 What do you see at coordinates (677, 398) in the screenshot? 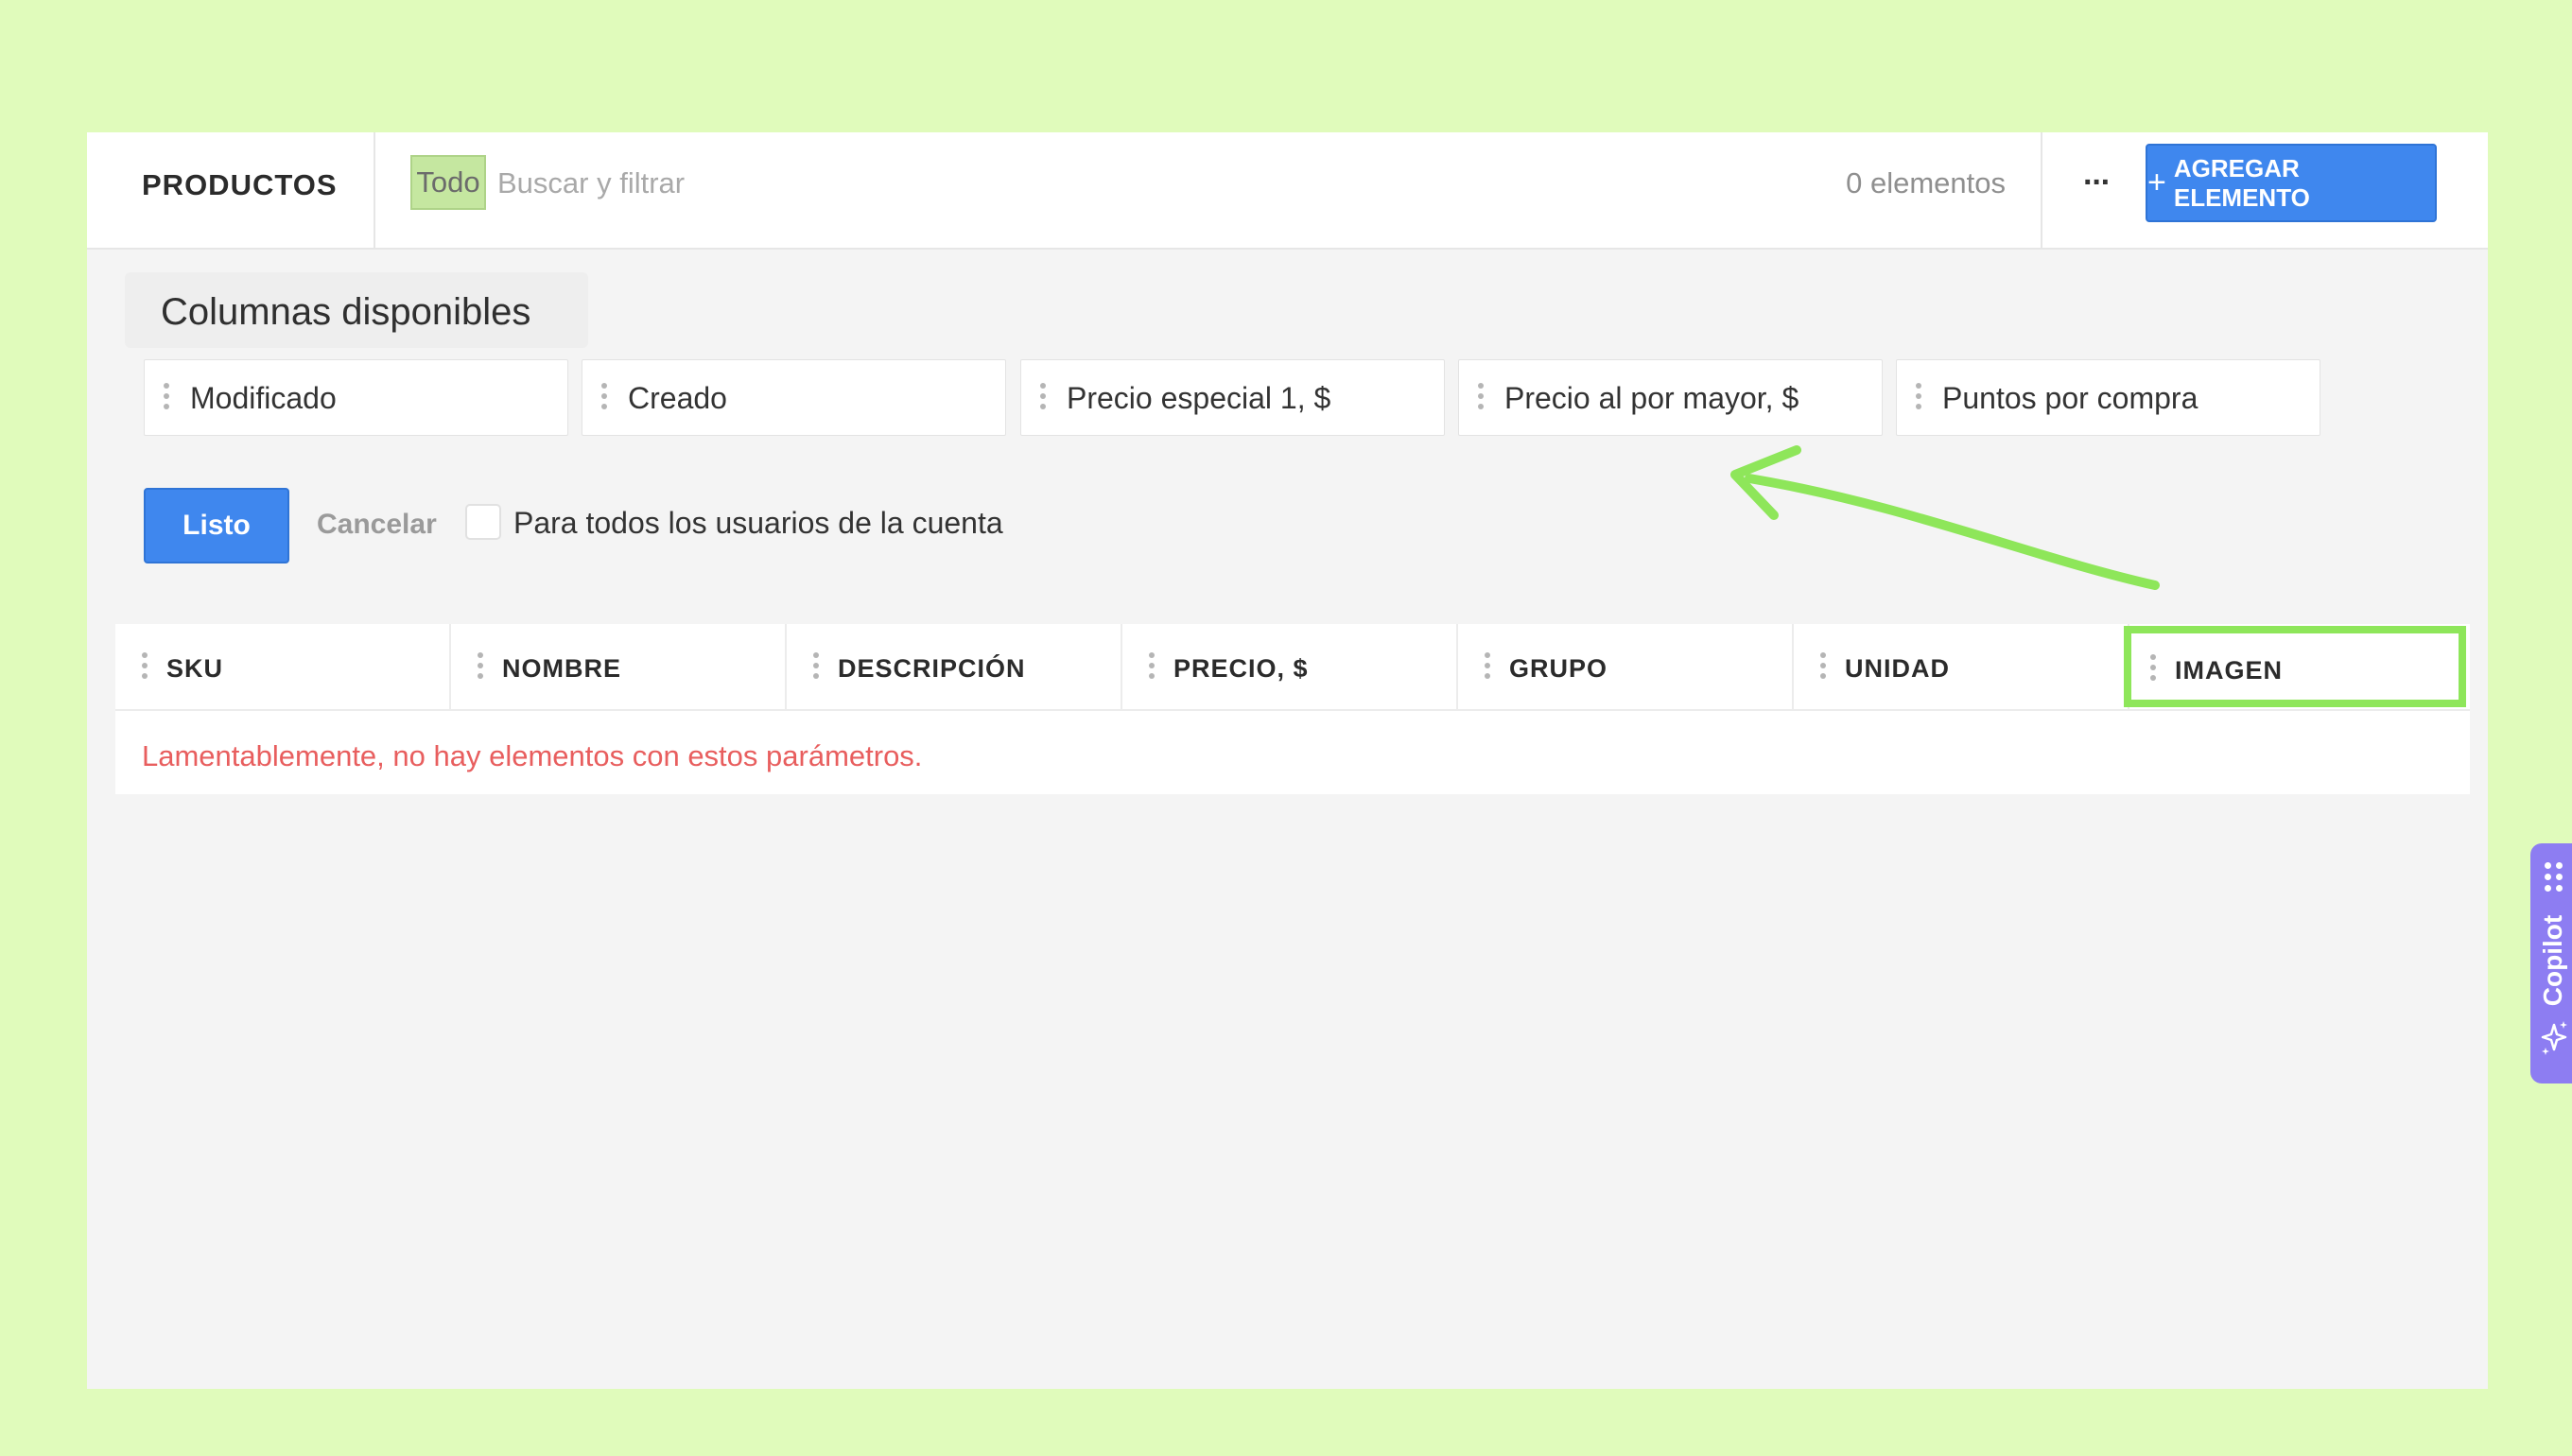
I see `available-column-label: Creado` at bounding box center [677, 398].